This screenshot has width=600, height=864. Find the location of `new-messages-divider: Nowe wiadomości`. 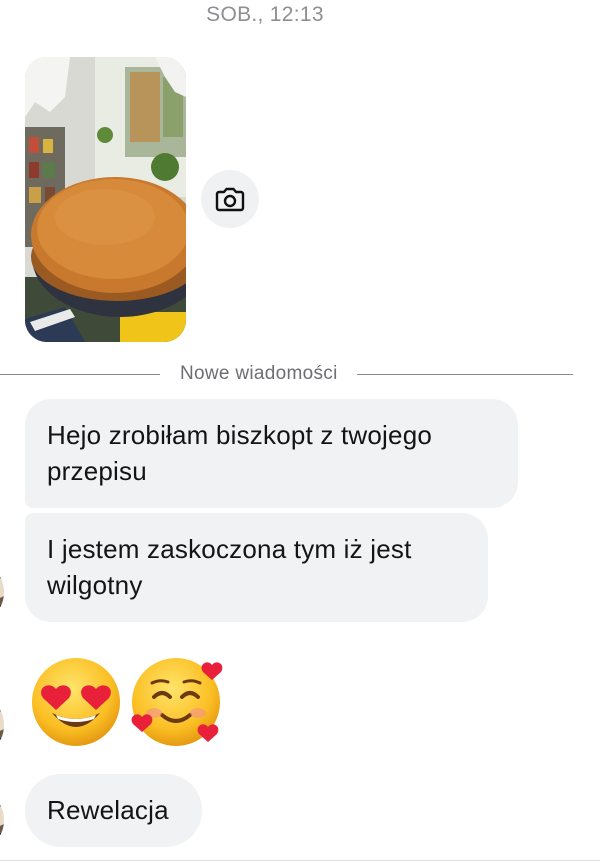

new-messages-divider: Nowe wiadomości is located at coordinates (286, 374).